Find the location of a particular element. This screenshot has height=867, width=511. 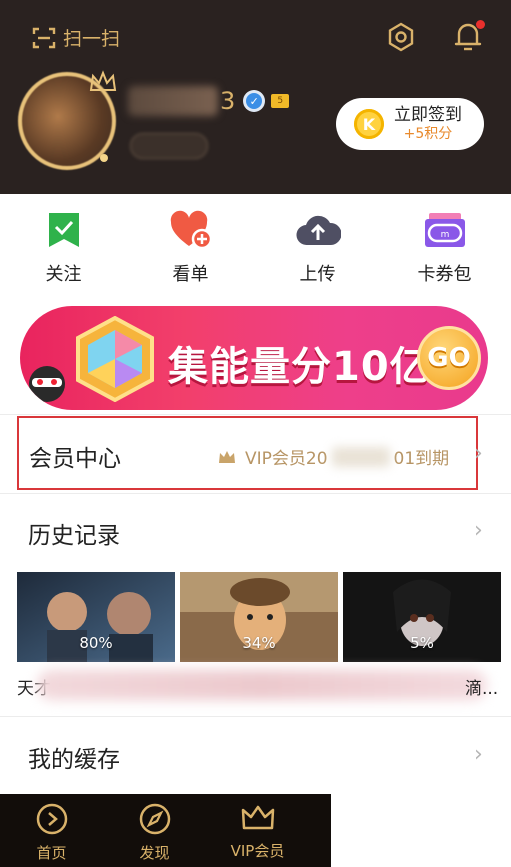

settings-button is located at coordinates (401, 39).